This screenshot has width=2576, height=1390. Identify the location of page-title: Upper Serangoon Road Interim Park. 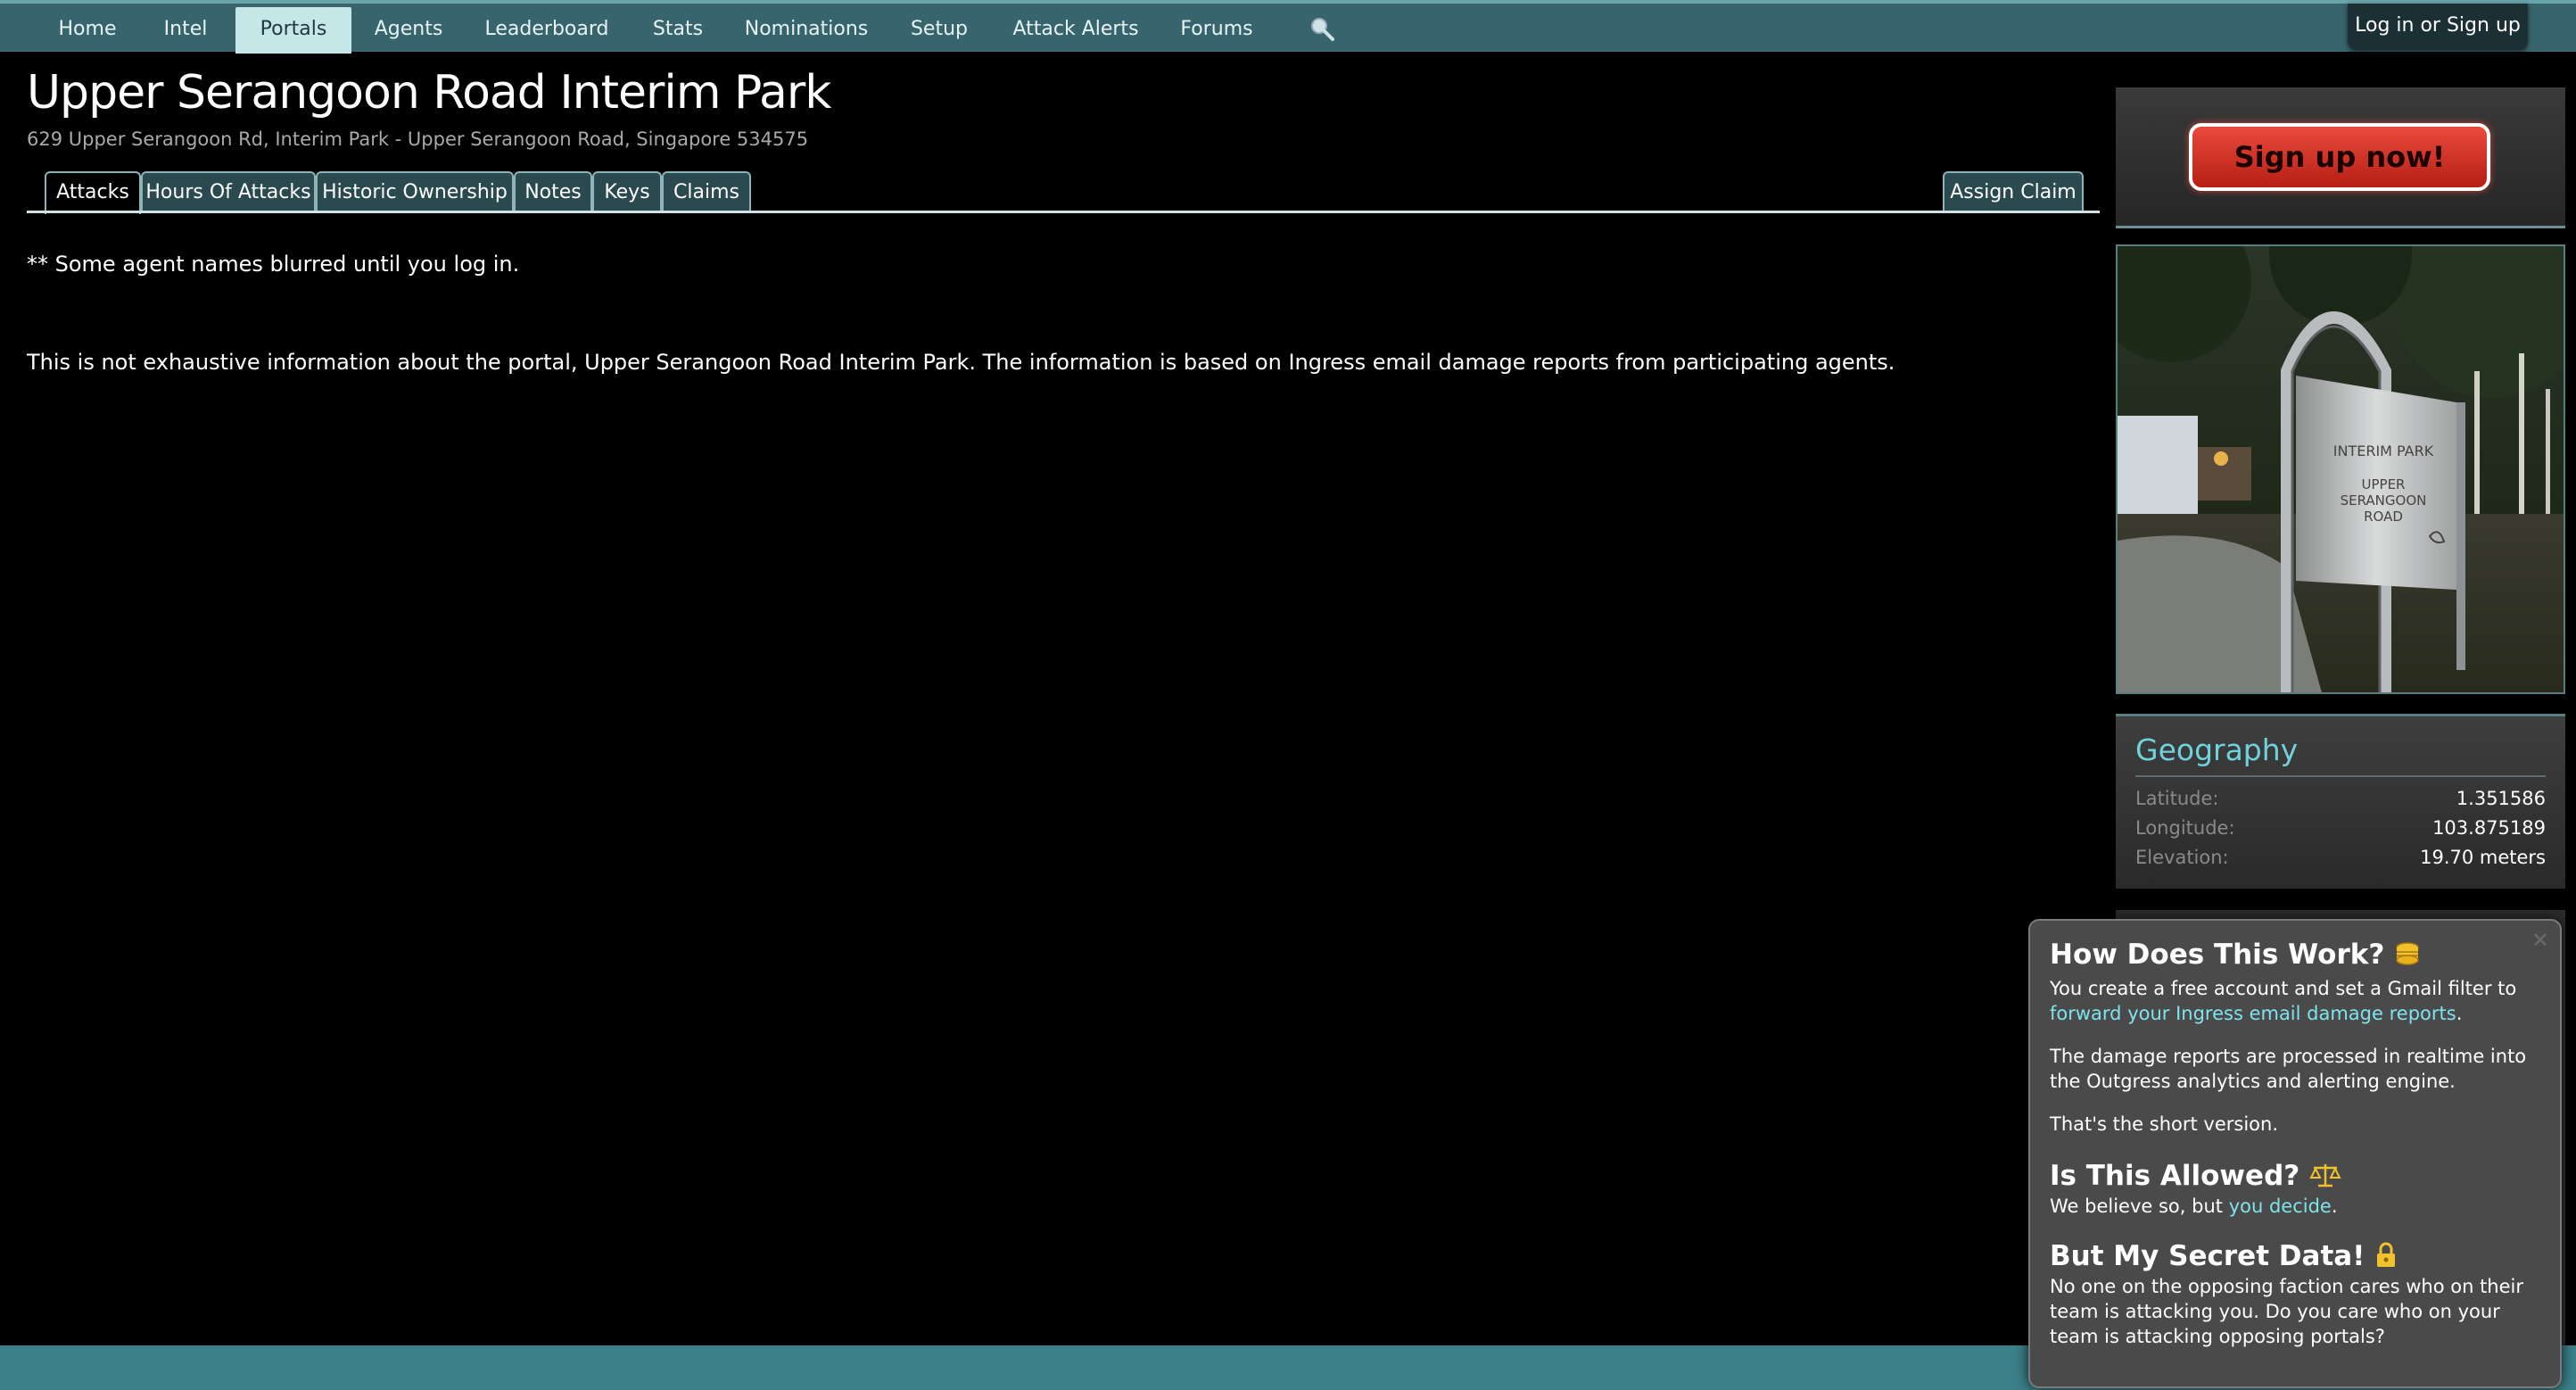
(429, 93).